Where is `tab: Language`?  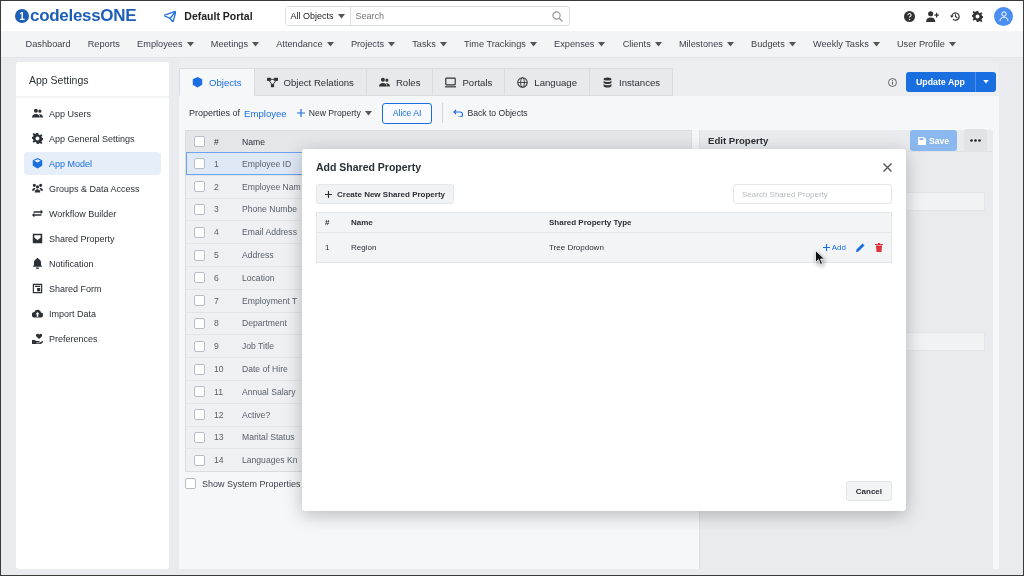 tab: Language is located at coordinates (547, 82).